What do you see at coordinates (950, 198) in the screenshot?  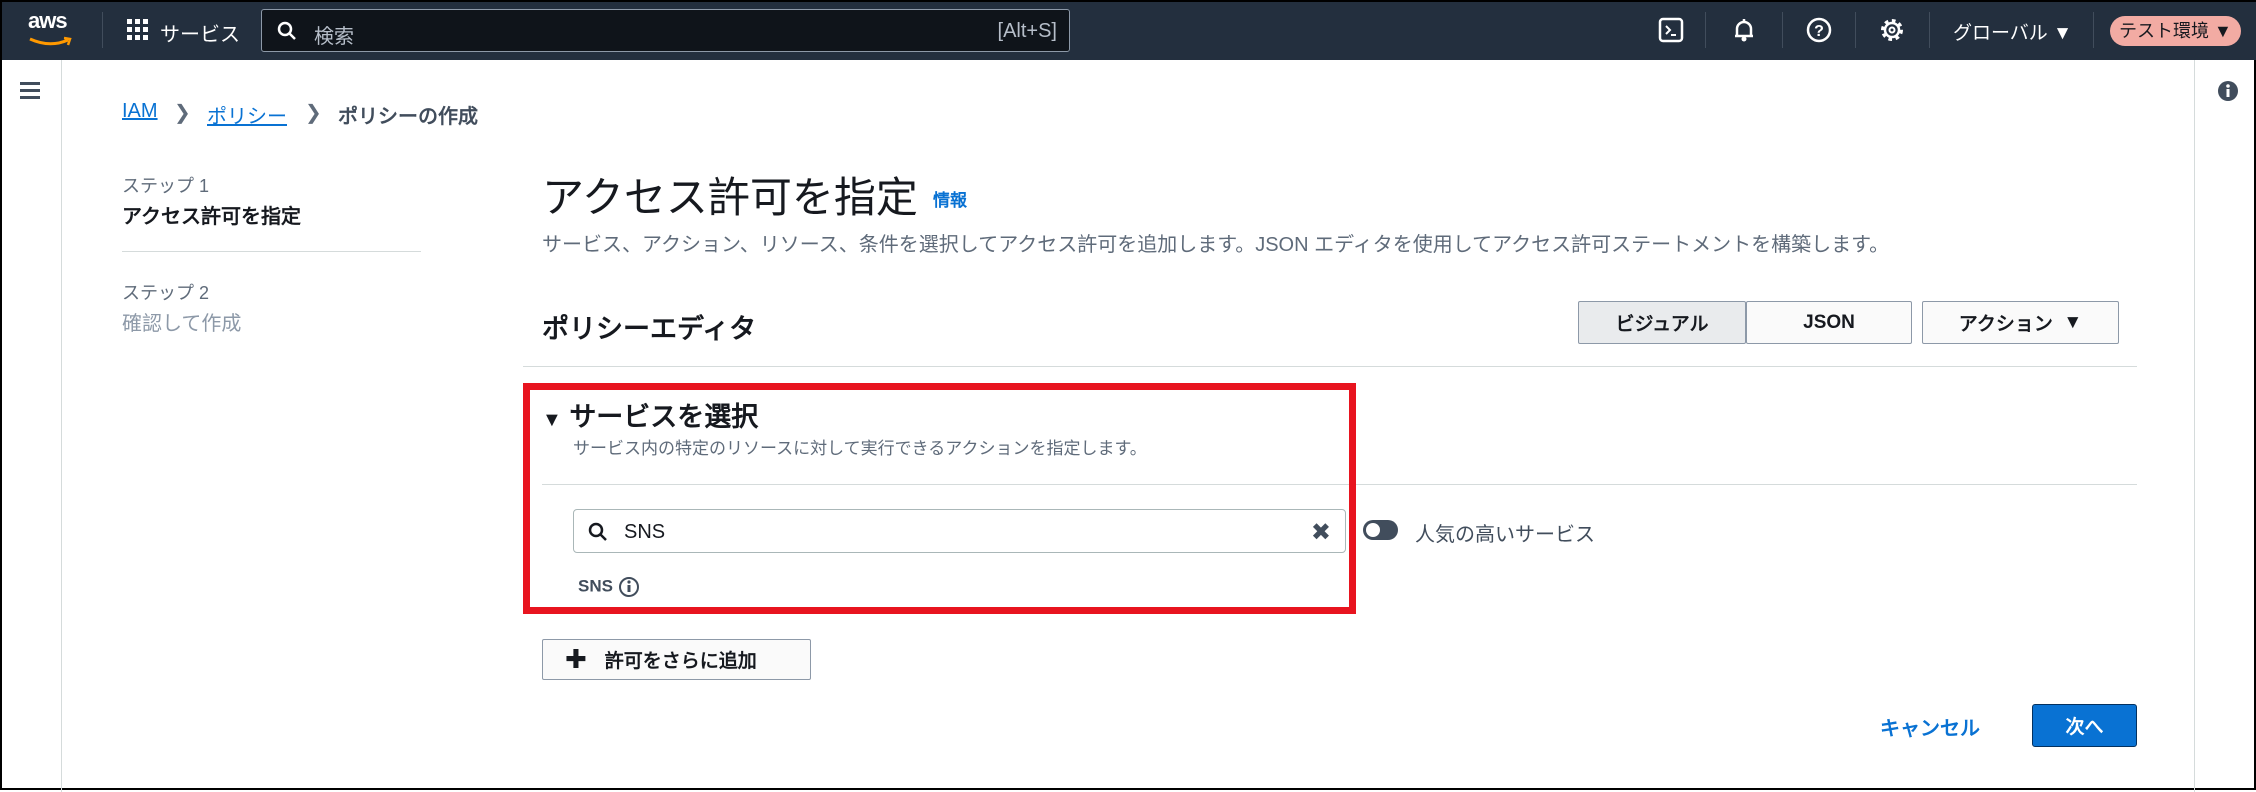 I see `info-link: 情報` at bounding box center [950, 198].